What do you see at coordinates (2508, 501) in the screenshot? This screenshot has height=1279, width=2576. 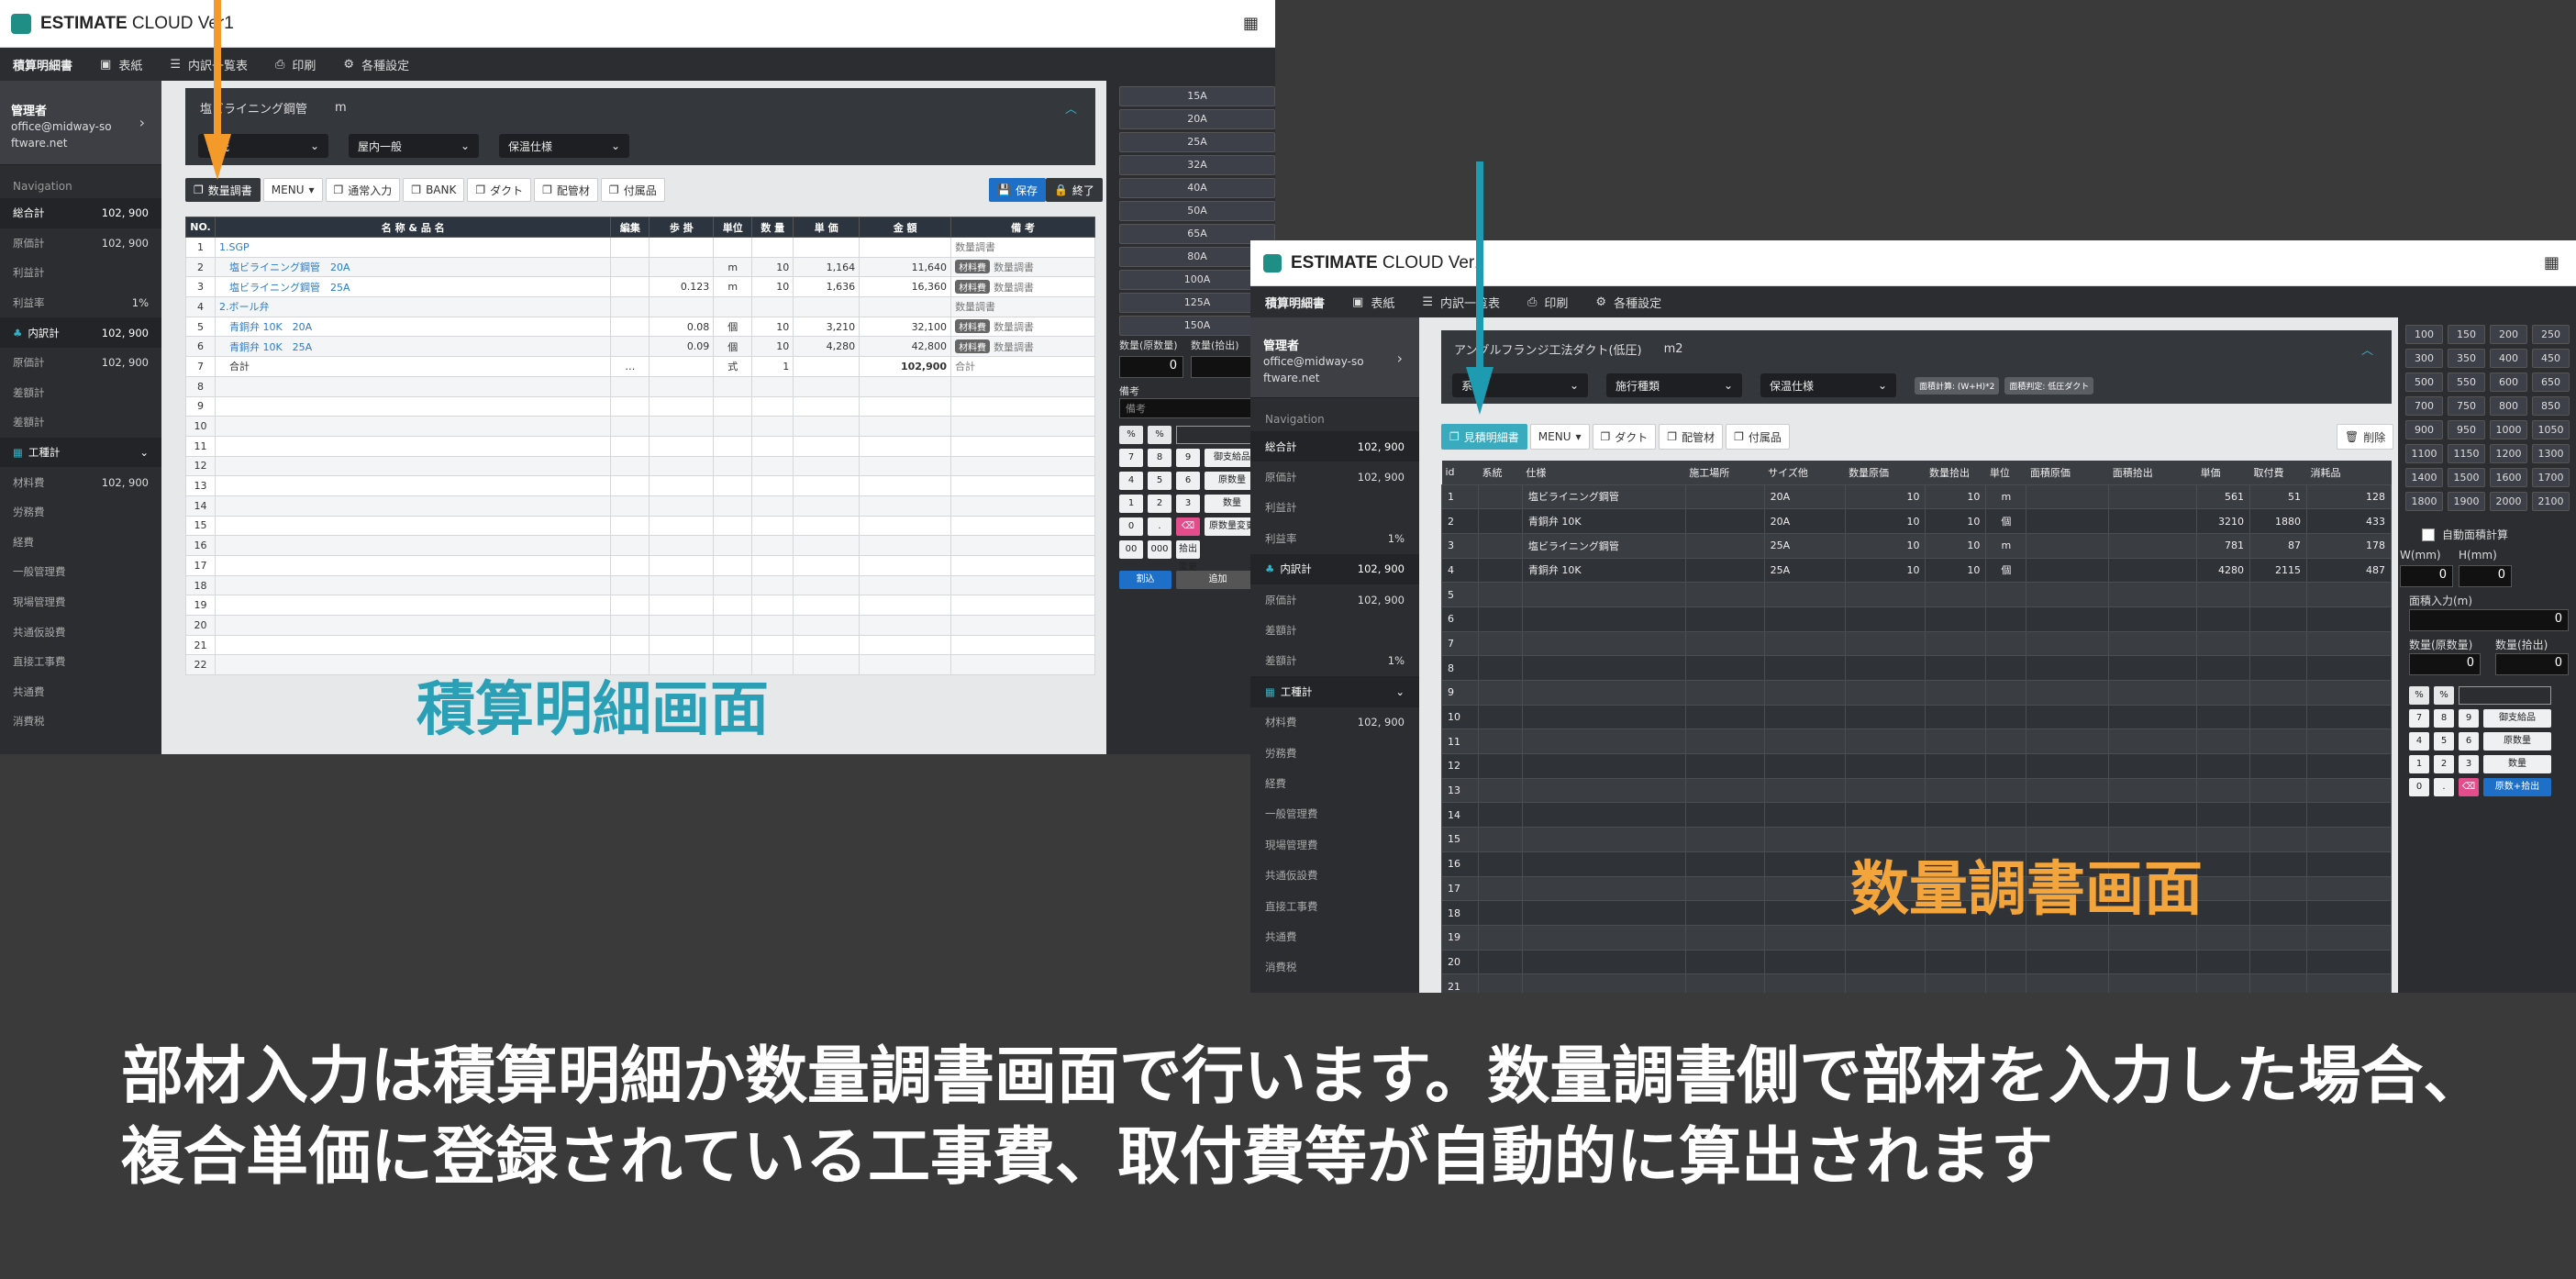 I see `size-button: 2000` at bounding box center [2508, 501].